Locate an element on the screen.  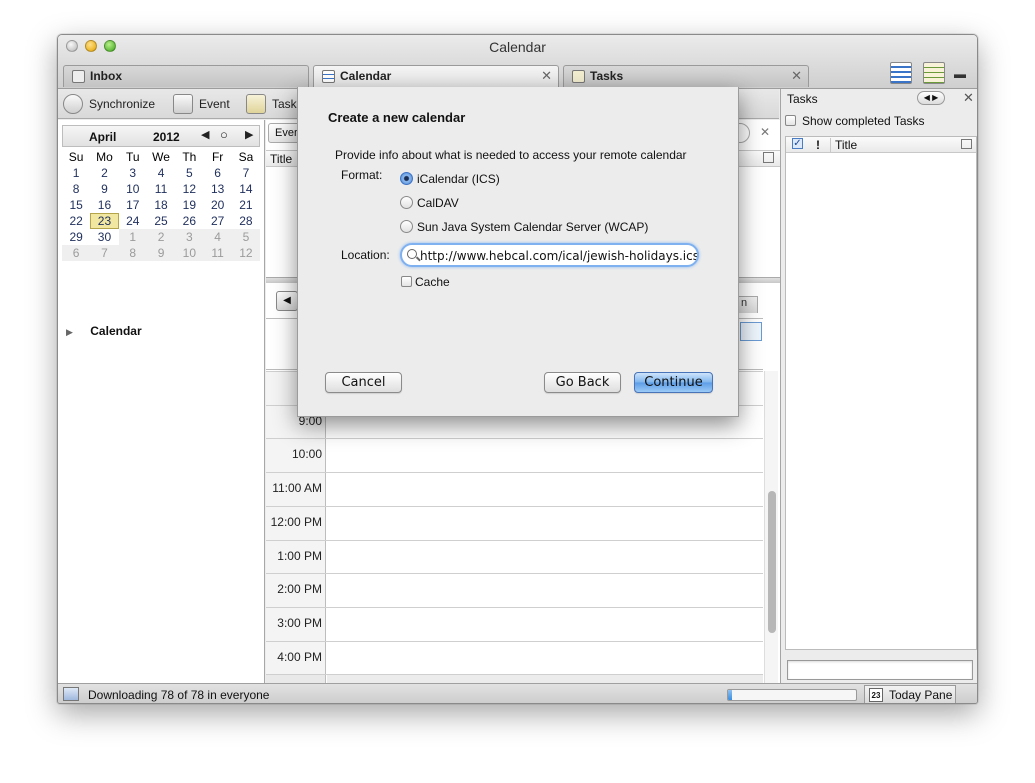
calendar-day: 13 is located at coordinates (217, 189).